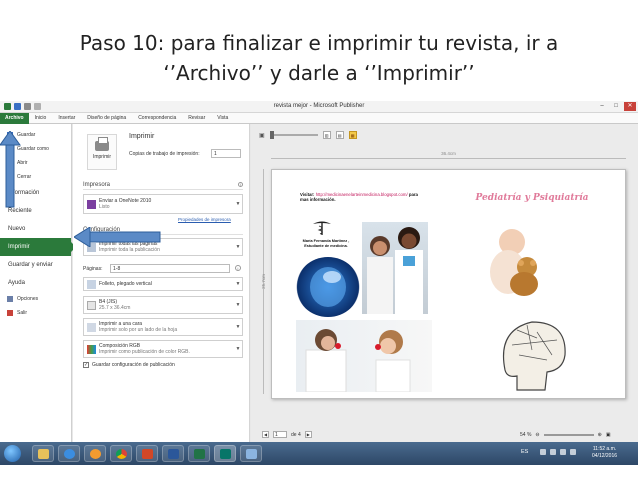 The width and height of the screenshot is (638, 479). I want to click on taskbar-clock: 11:52 a.m. 04/12/2016, so click(604, 453).